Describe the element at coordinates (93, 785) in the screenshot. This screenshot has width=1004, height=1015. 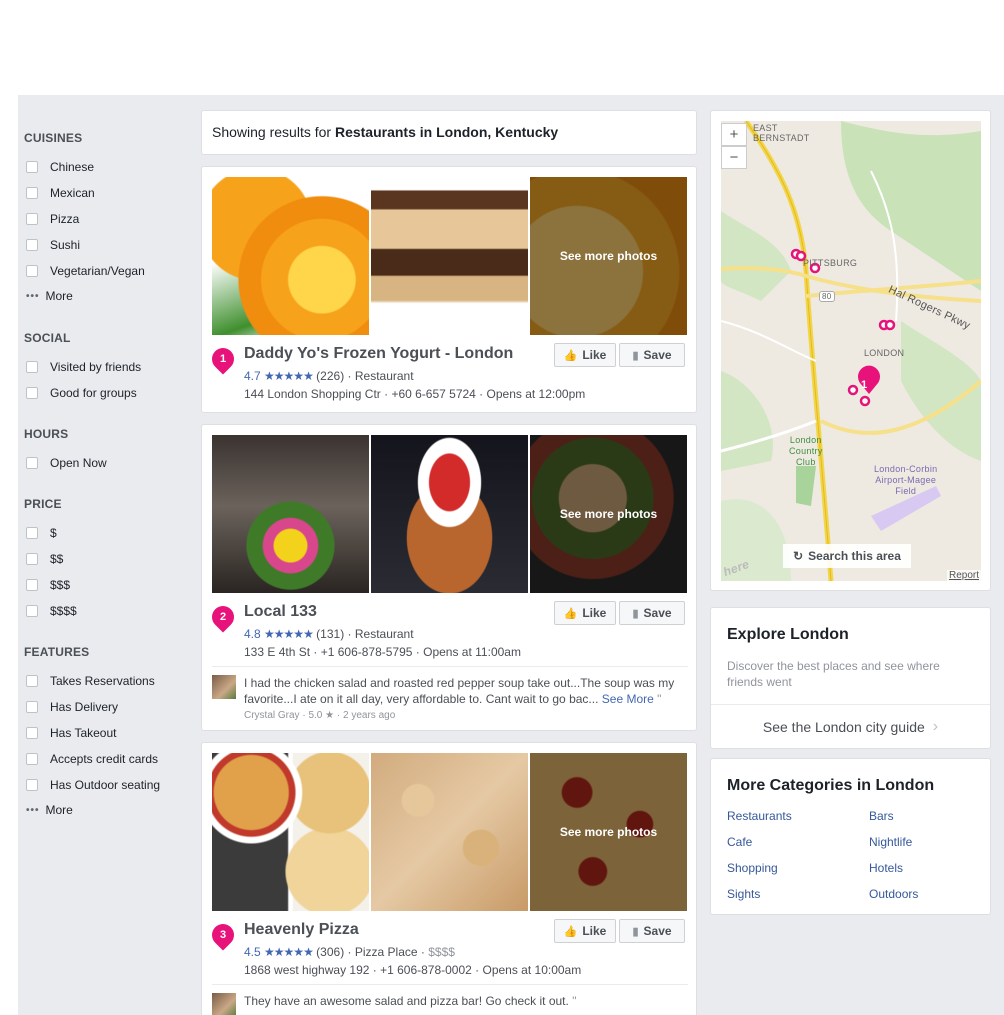
I see `filter-outdoor-seating: Has Outdoor seating` at that location.